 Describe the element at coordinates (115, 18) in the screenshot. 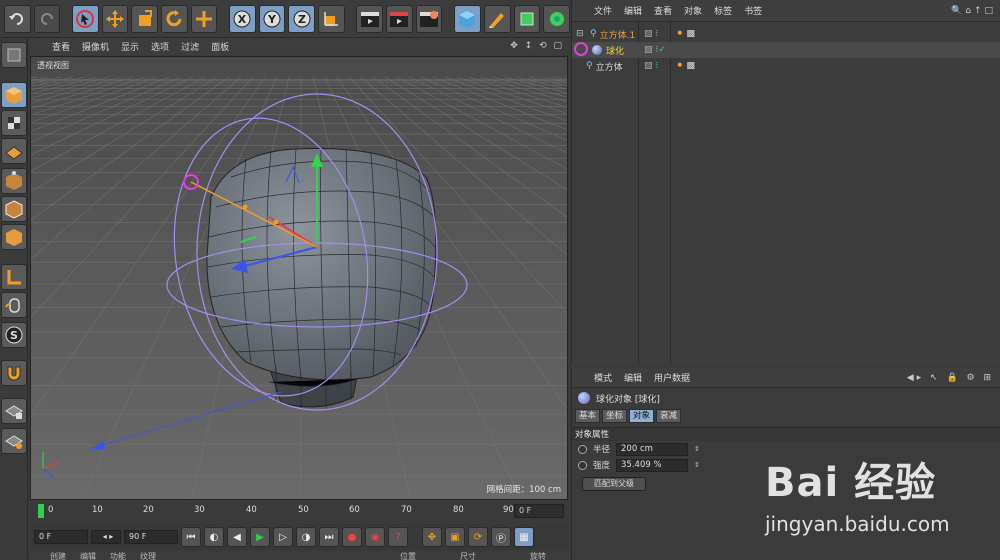

I see `move-tool-button` at that location.